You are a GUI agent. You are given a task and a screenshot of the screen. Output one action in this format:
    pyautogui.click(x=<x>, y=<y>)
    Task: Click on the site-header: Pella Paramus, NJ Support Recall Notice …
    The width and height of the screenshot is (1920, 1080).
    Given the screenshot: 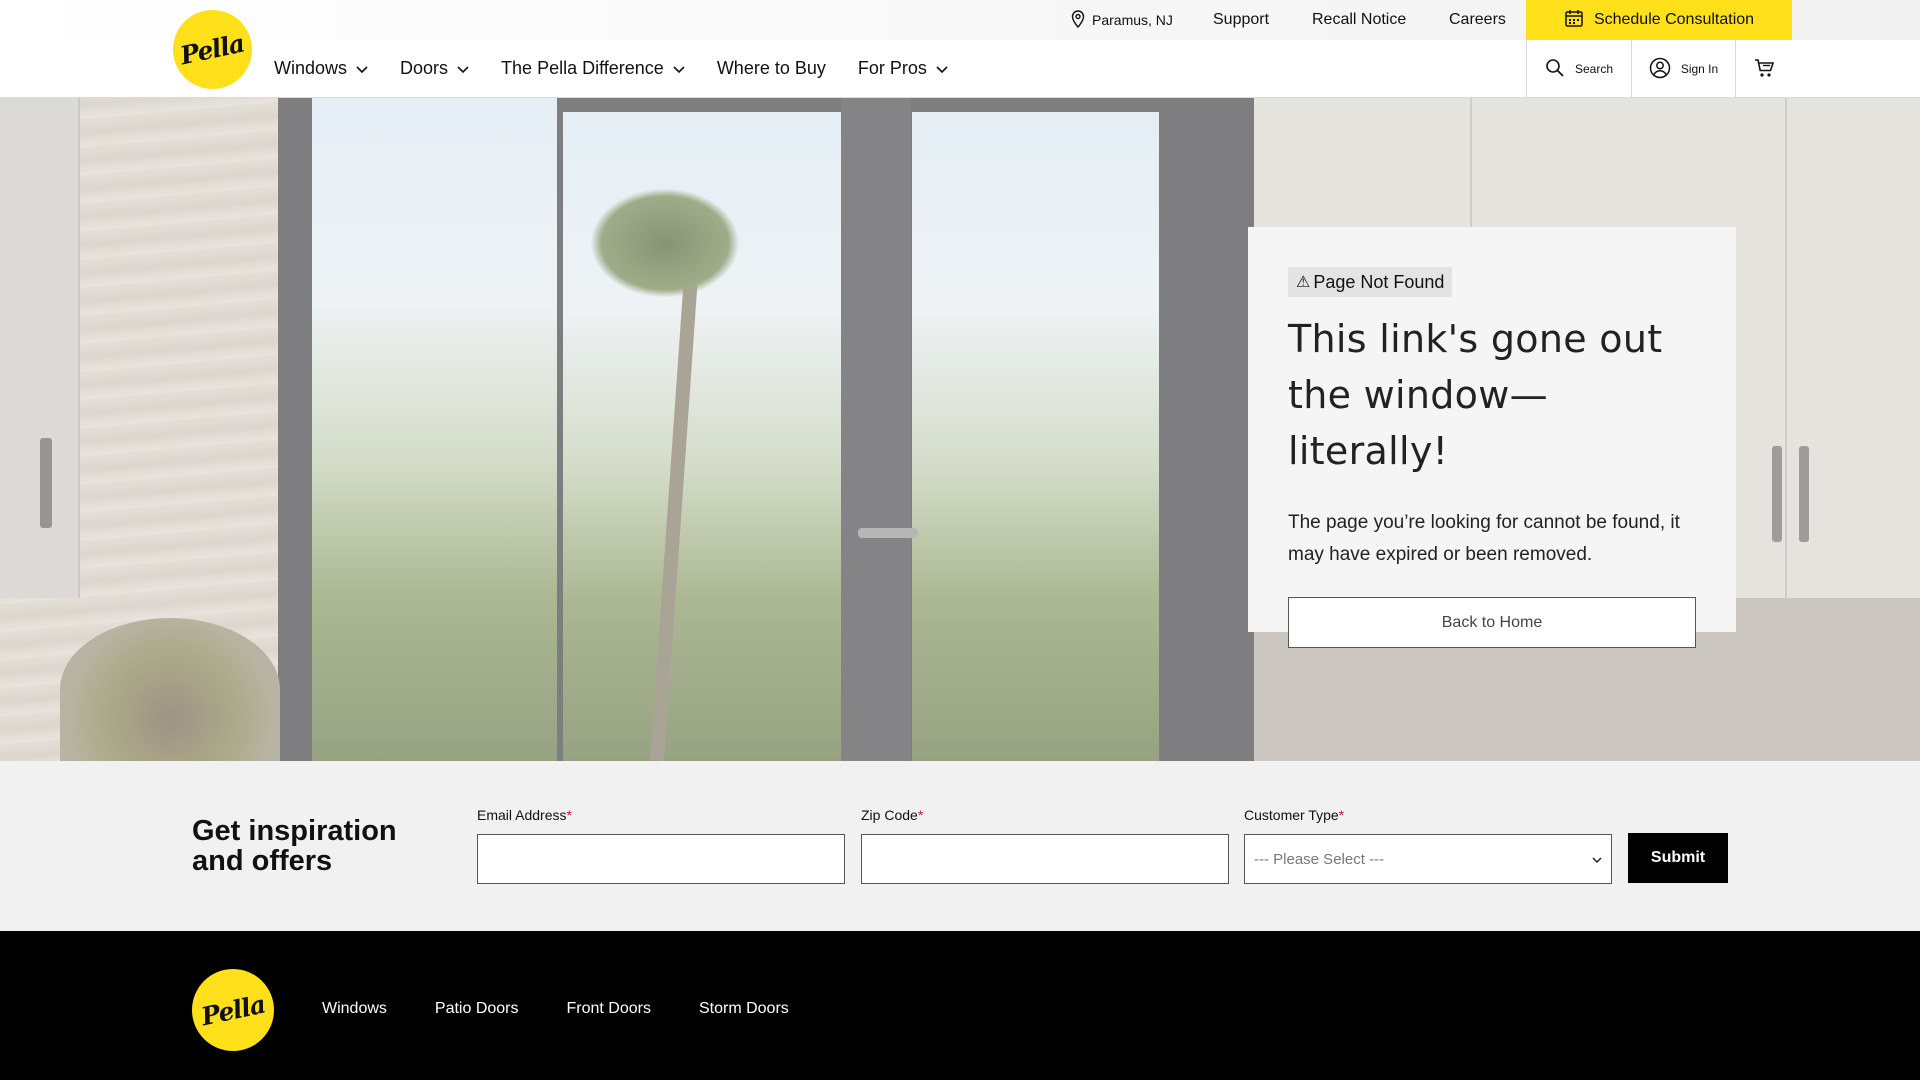 What is the action you would take?
    pyautogui.click(x=960, y=49)
    